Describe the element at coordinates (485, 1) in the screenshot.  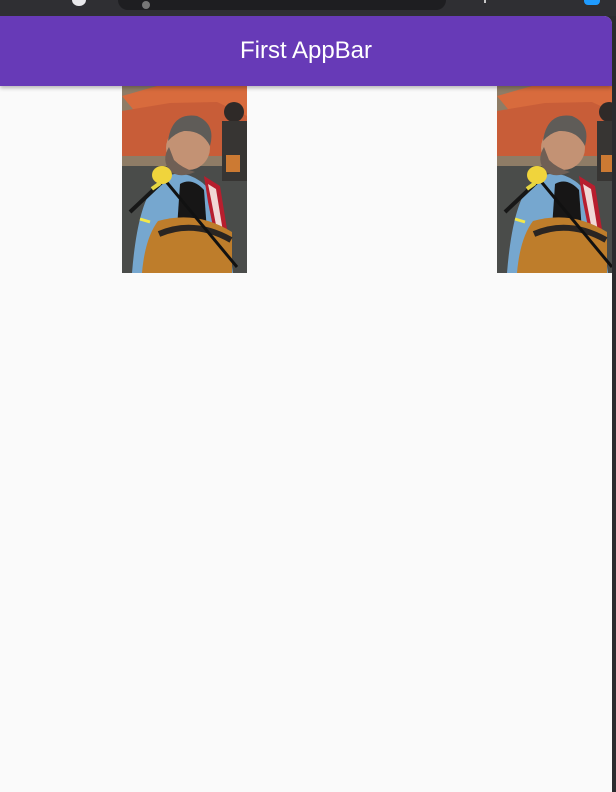
I see `browser-separator` at that location.